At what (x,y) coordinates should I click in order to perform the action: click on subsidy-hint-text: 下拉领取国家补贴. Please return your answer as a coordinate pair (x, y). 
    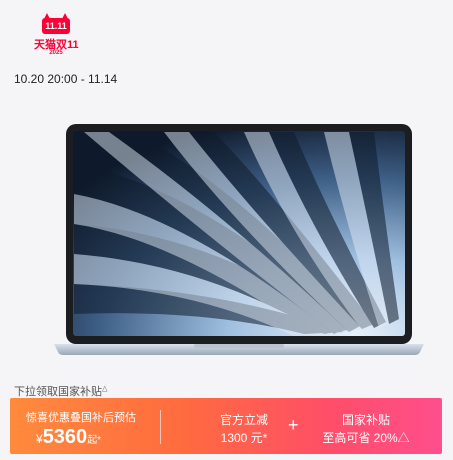
    Looking at the image, I should click on (58, 392).